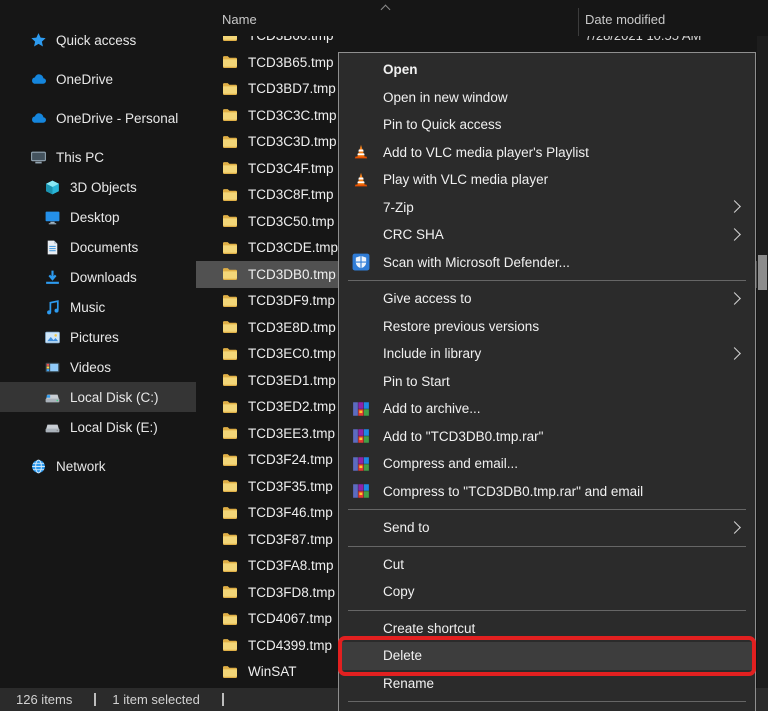 The image size is (768, 711). I want to click on sidebar-item-label: 3D Objects, so click(103, 187).